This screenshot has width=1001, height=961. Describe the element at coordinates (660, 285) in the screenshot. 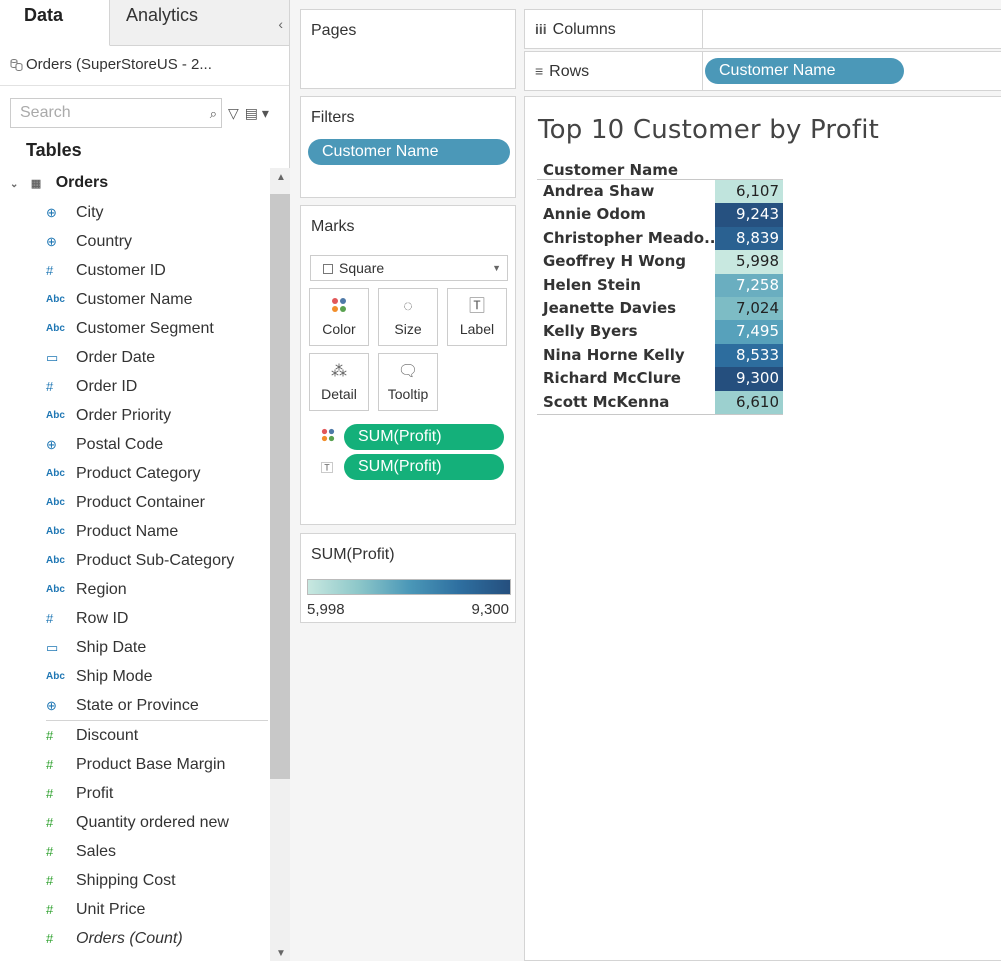

I see `table-row: Helen Stein 7,258` at that location.